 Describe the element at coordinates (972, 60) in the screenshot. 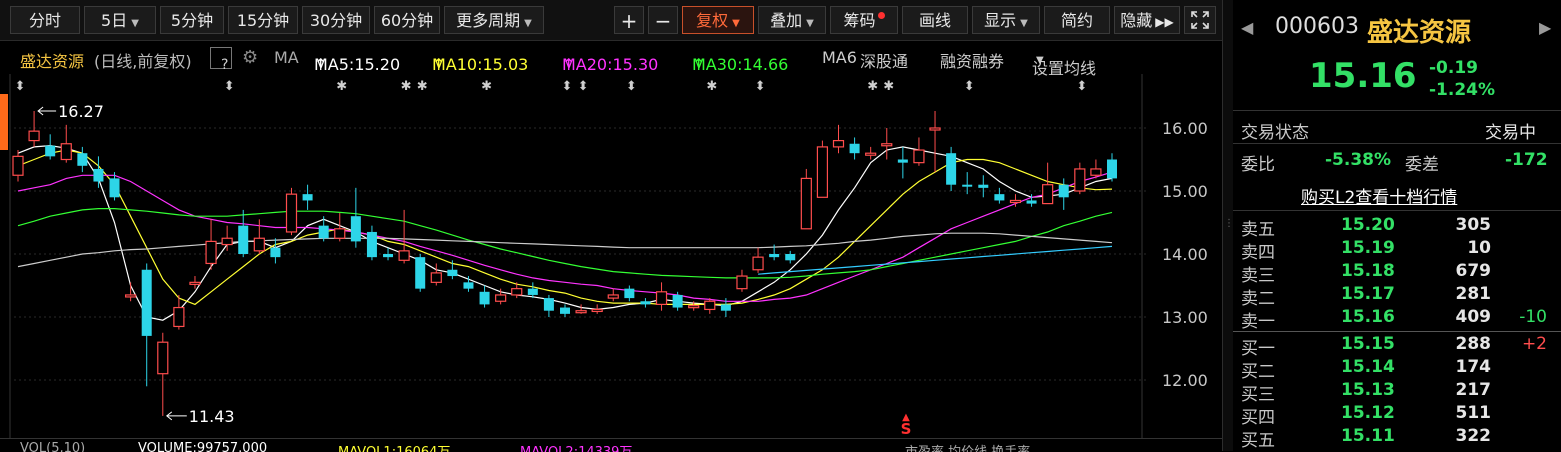

I see `margin-trading-link: 融资融券` at that location.